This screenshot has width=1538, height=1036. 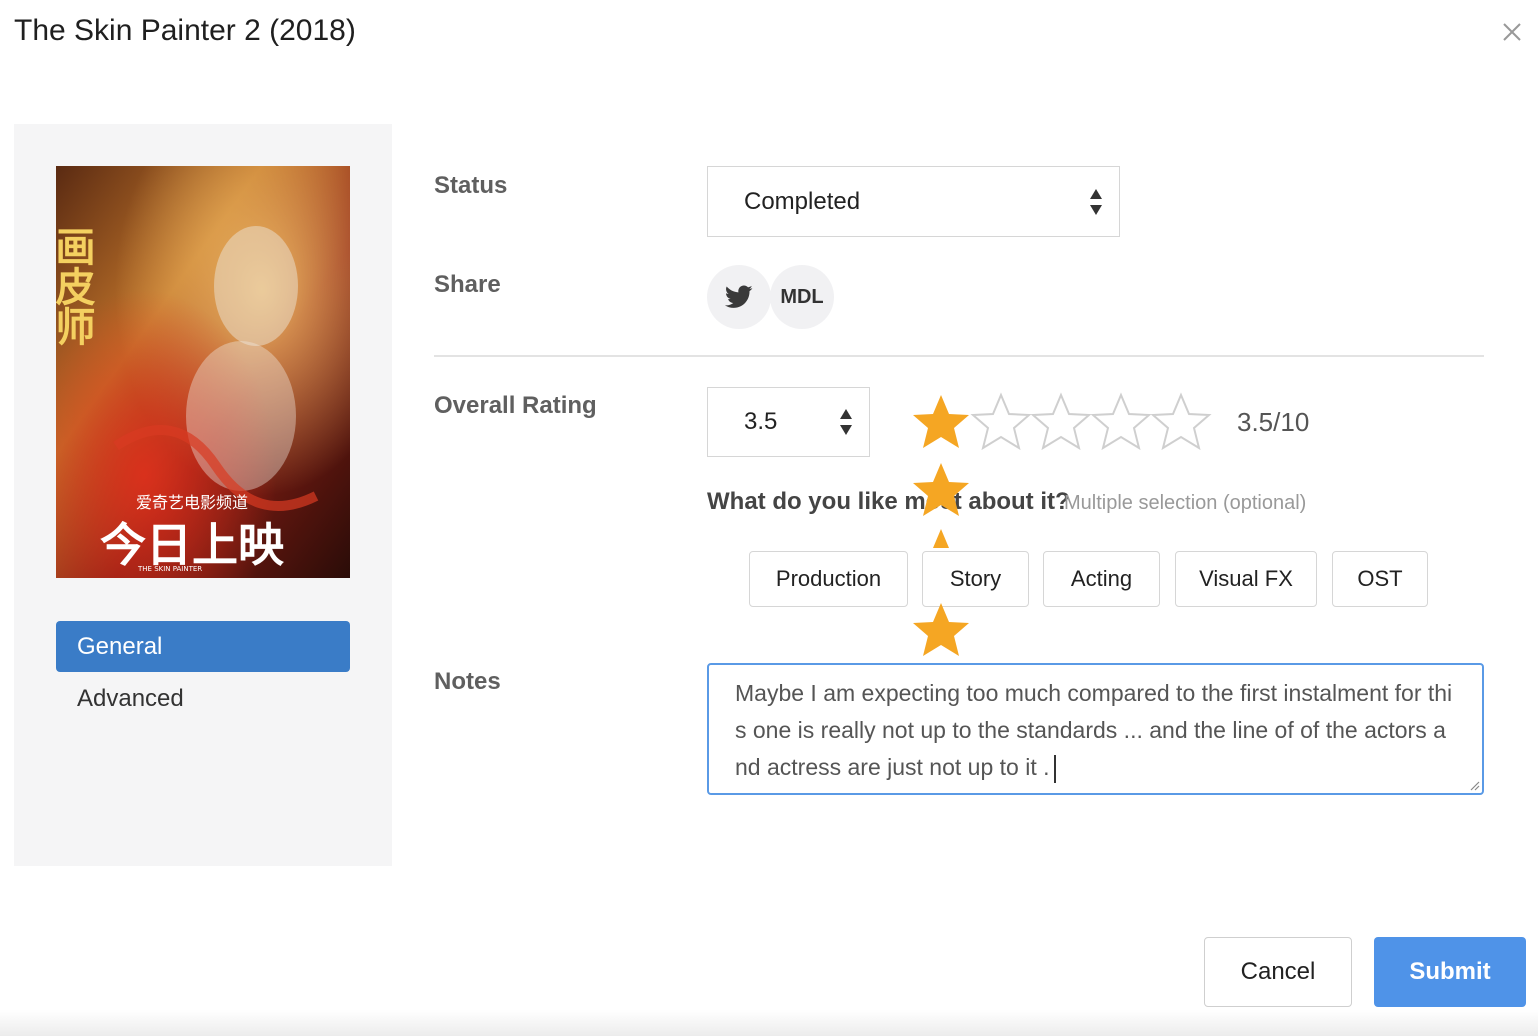 I want to click on svg-text: 画皮师, so click(x=76, y=286).